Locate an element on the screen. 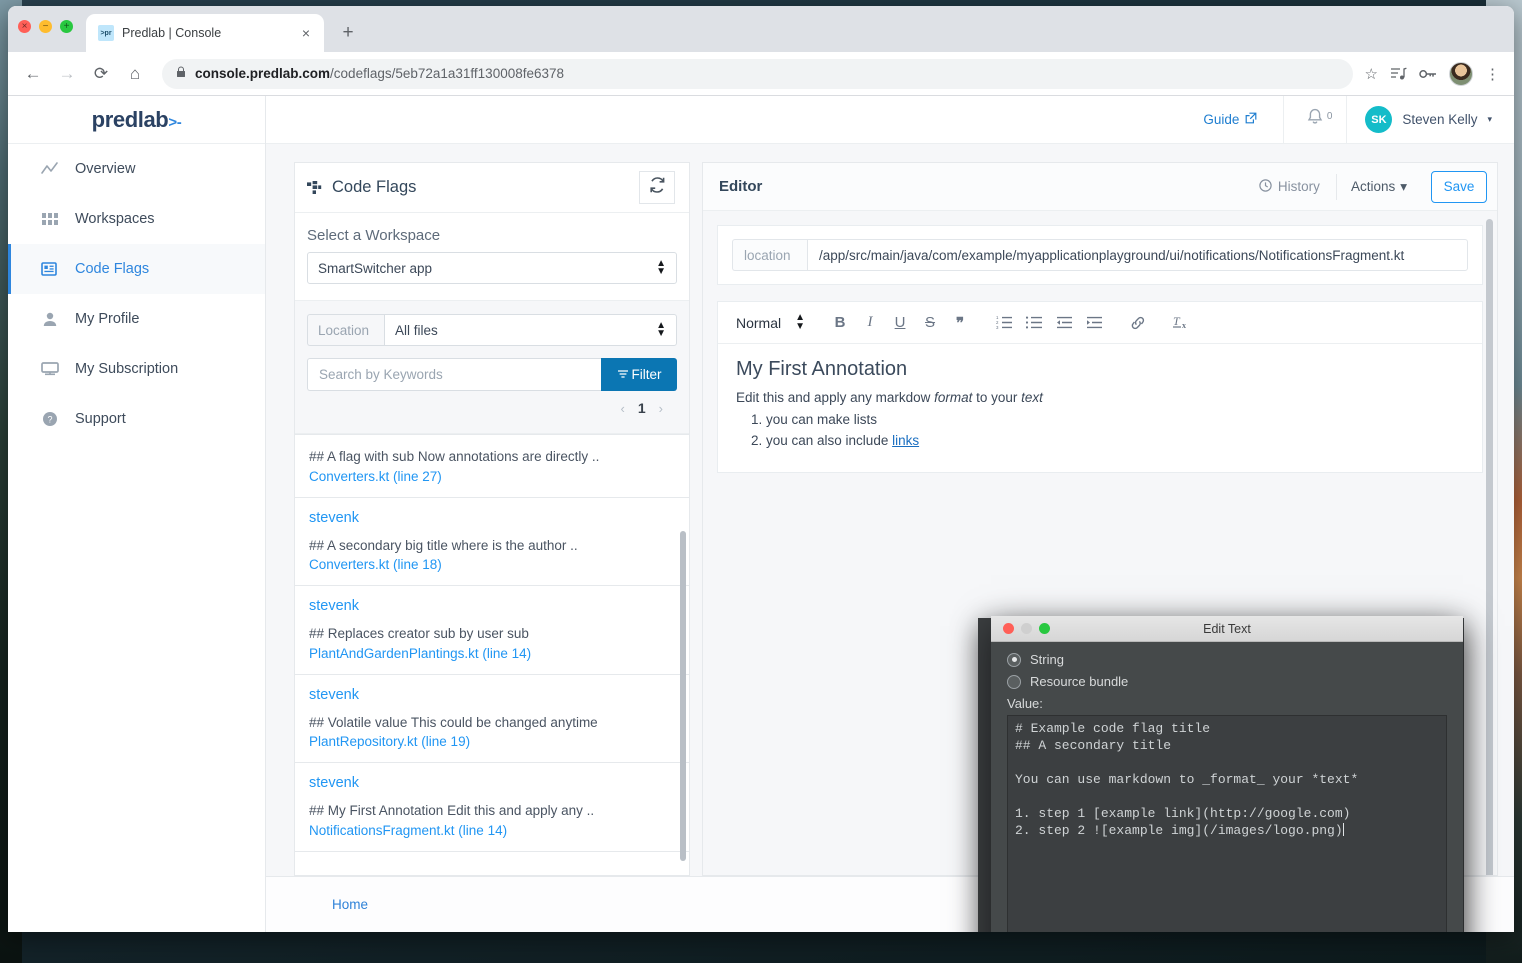 This screenshot has width=1522, height=963. clear-format-icon: Tx is located at coordinates (1182, 323).